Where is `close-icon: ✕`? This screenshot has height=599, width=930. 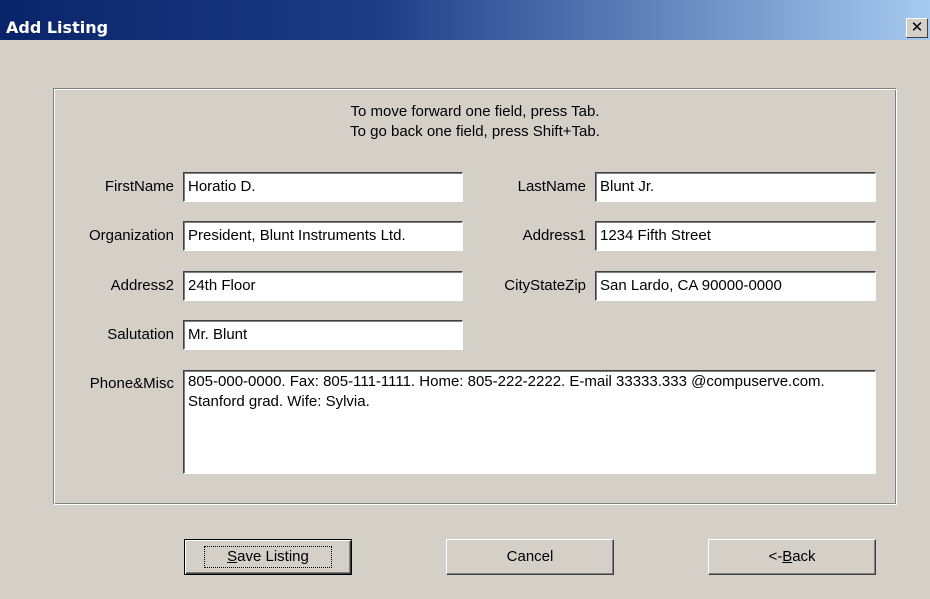 close-icon: ✕ is located at coordinates (917, 27).